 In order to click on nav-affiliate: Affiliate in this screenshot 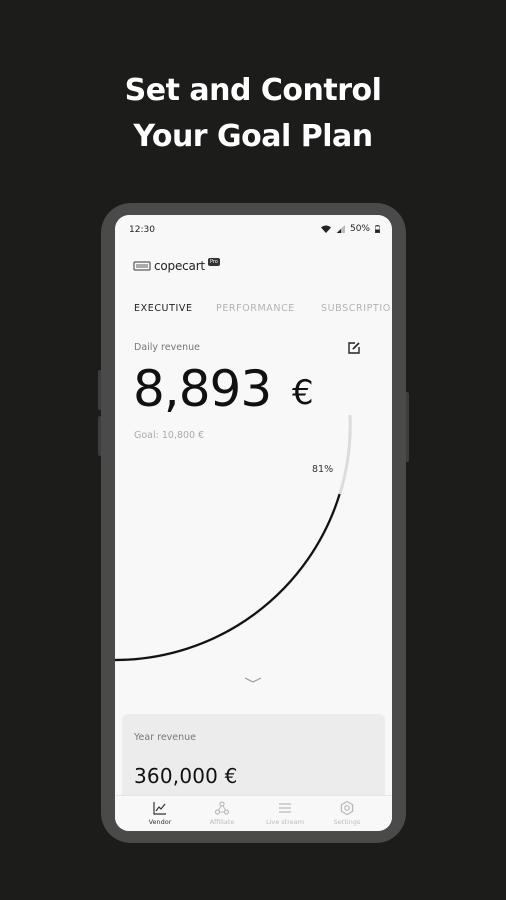, I will do `click(222, 813)`.